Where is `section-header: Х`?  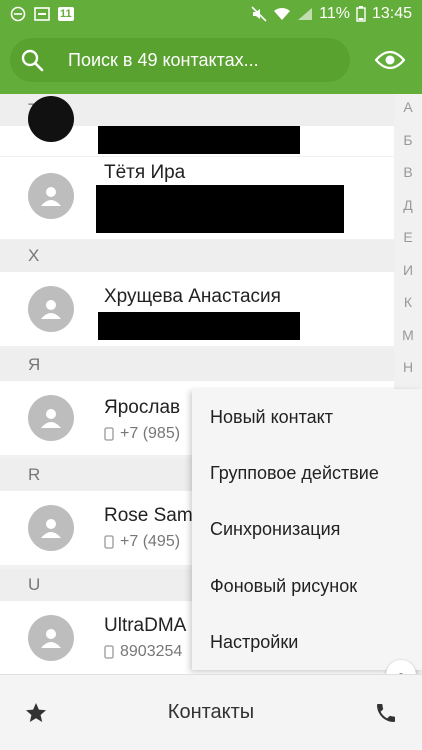
section-header: Х is located at coordinates (197, 256).